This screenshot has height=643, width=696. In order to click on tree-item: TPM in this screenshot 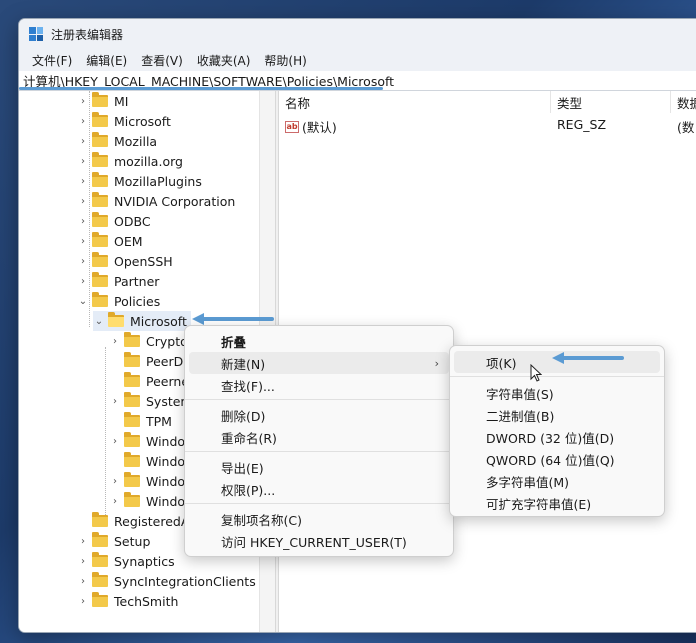, I will do `click(140, 421)`.